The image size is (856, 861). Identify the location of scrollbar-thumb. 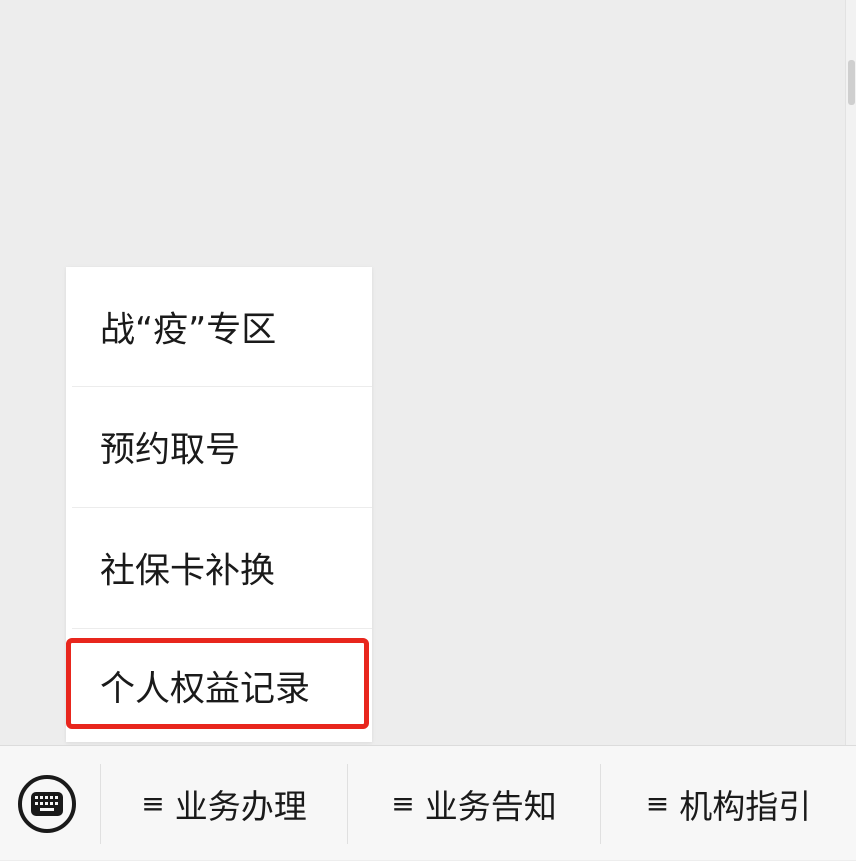
(851, 82).